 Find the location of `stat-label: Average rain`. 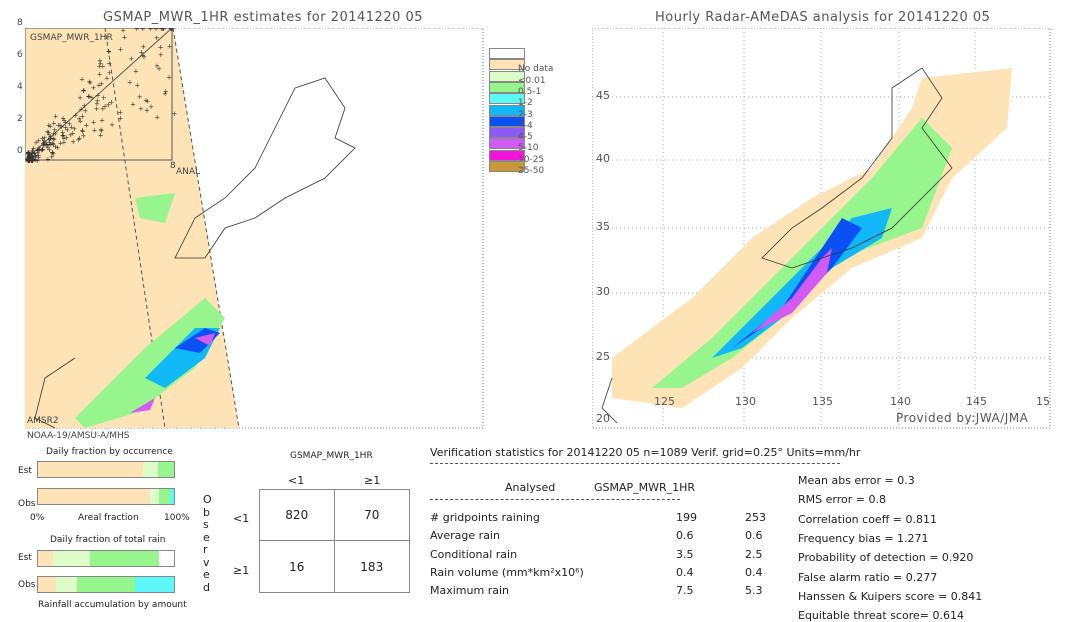

stat-label: Average rain is located at coordinates (465, 536).